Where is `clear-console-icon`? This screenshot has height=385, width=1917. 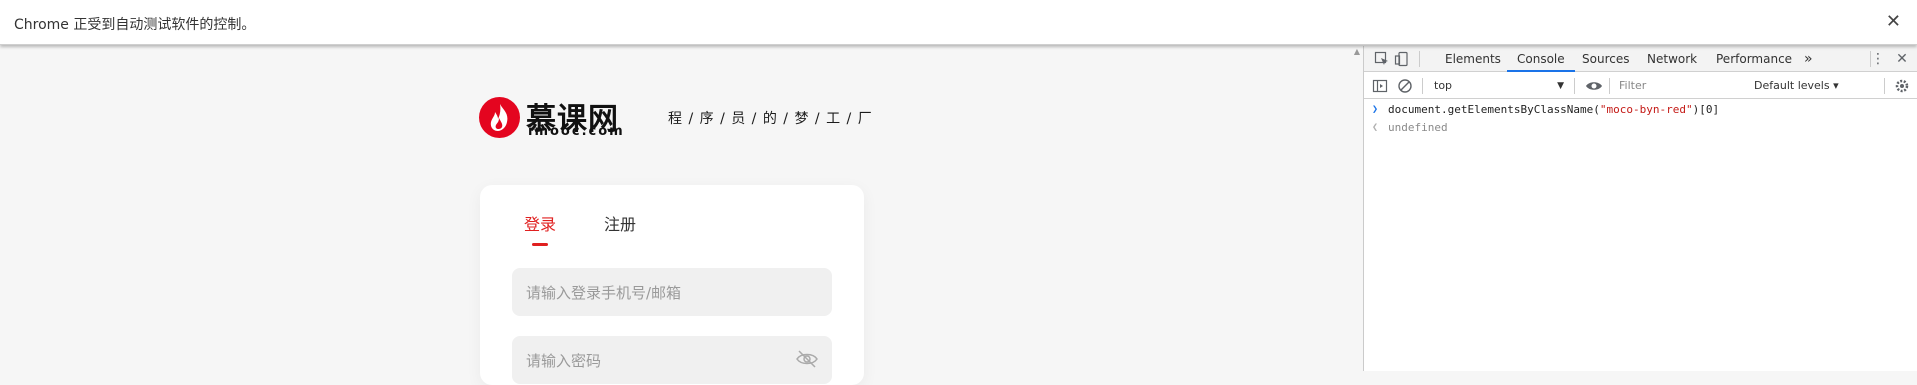 clear-console-icon is located at coordinates (1405, 86).